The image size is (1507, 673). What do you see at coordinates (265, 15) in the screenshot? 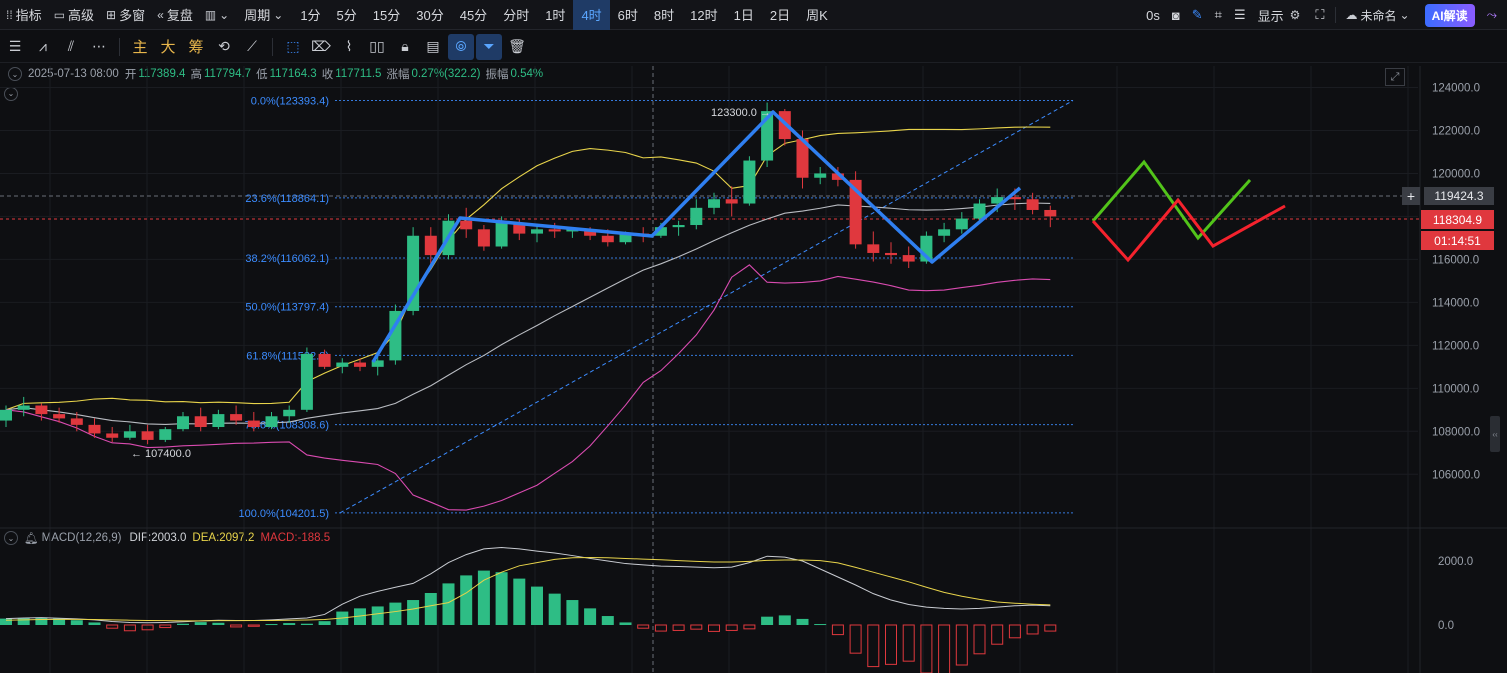
I see `period-dropdown: 周期 ⌄` at bounding box center [265, 15].